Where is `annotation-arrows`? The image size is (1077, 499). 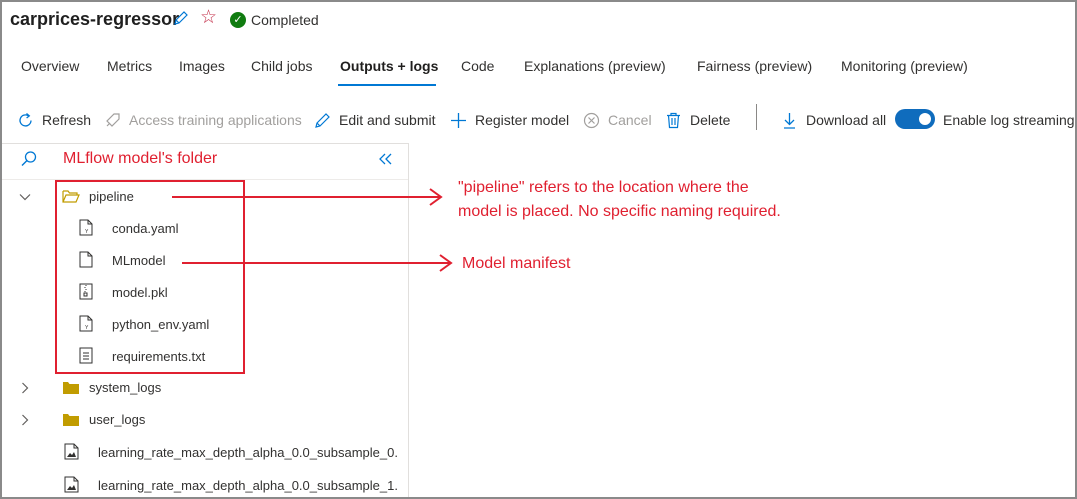
annotation-arrows is located at coordinates (312, 230).